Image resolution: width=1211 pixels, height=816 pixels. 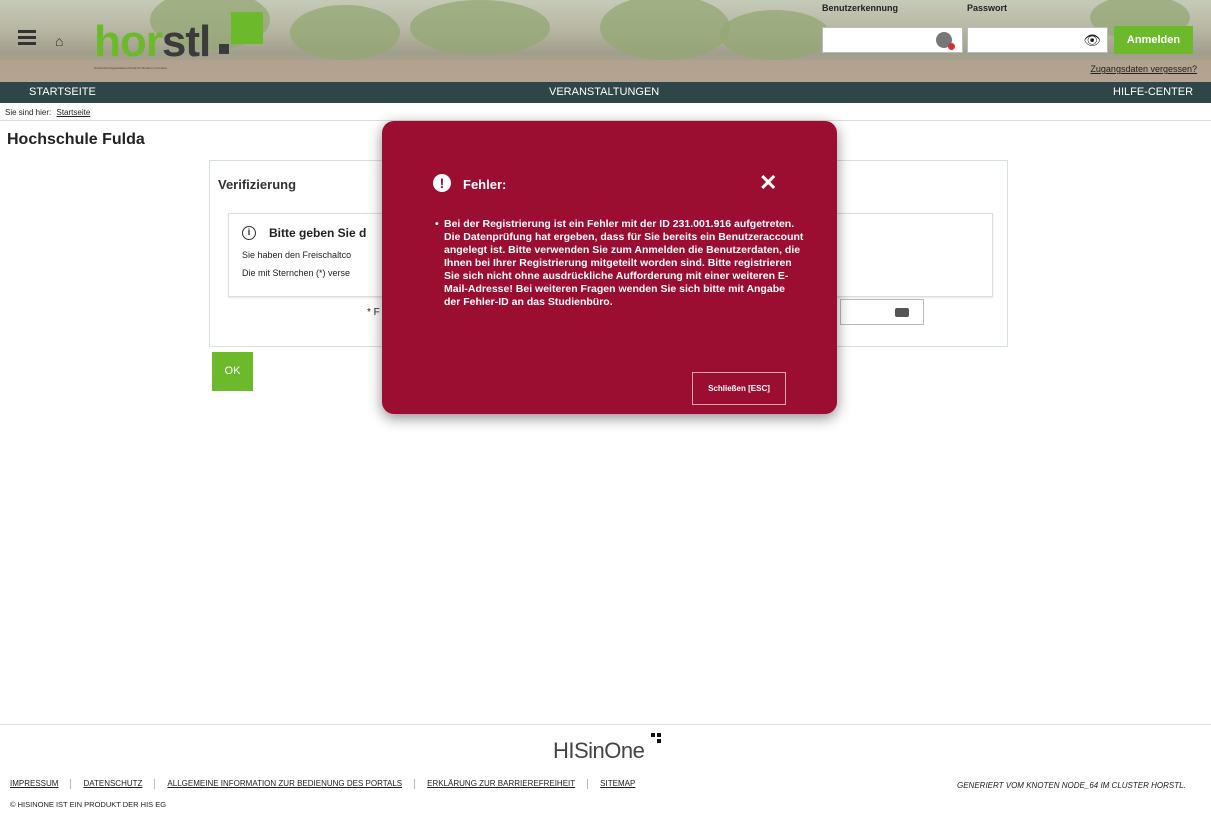 I want to click on show-password-eye-icon: 👁, so click(x=1092, y=40).